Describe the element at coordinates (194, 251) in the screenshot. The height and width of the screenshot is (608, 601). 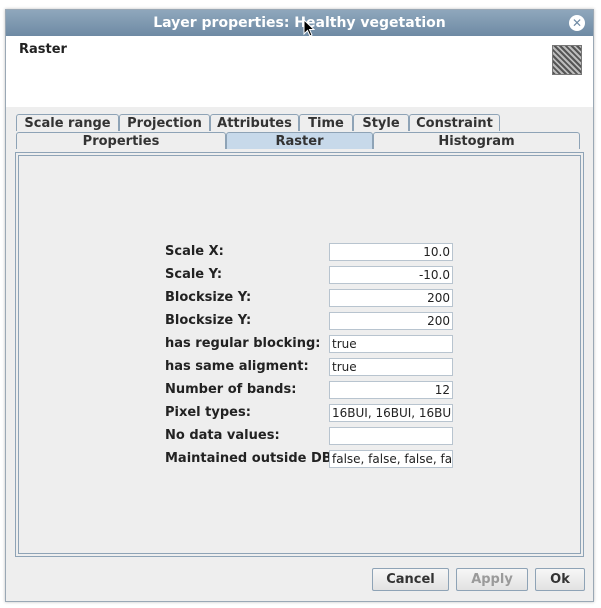
I see `property-label: Scale X:` at that location.